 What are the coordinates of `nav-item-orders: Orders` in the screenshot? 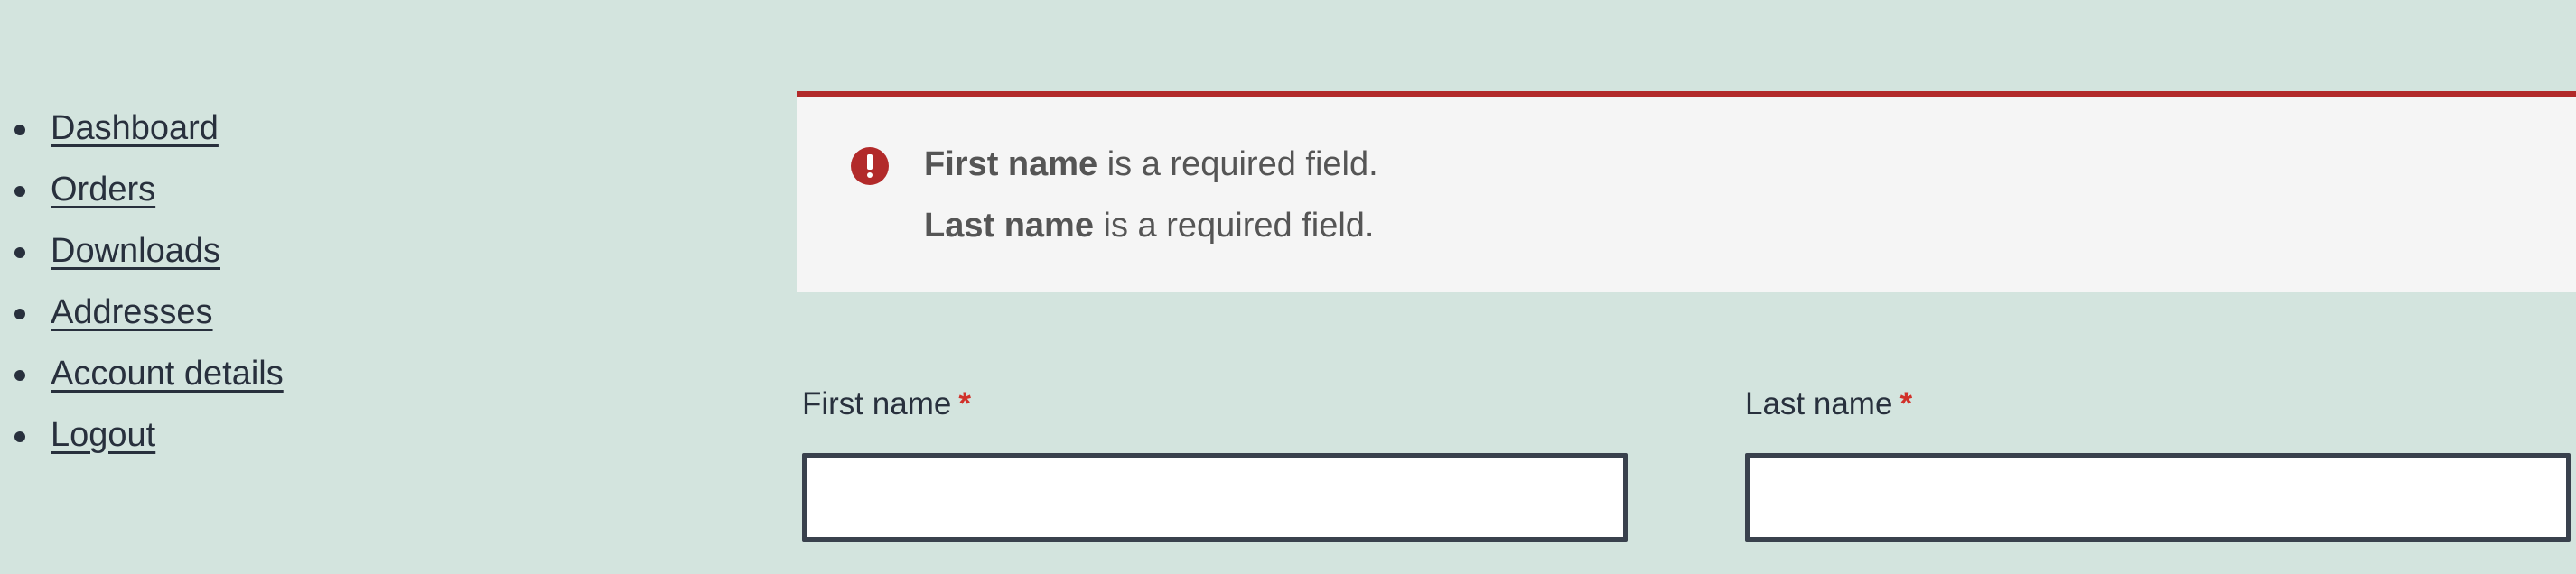 It's located at (271, 189).